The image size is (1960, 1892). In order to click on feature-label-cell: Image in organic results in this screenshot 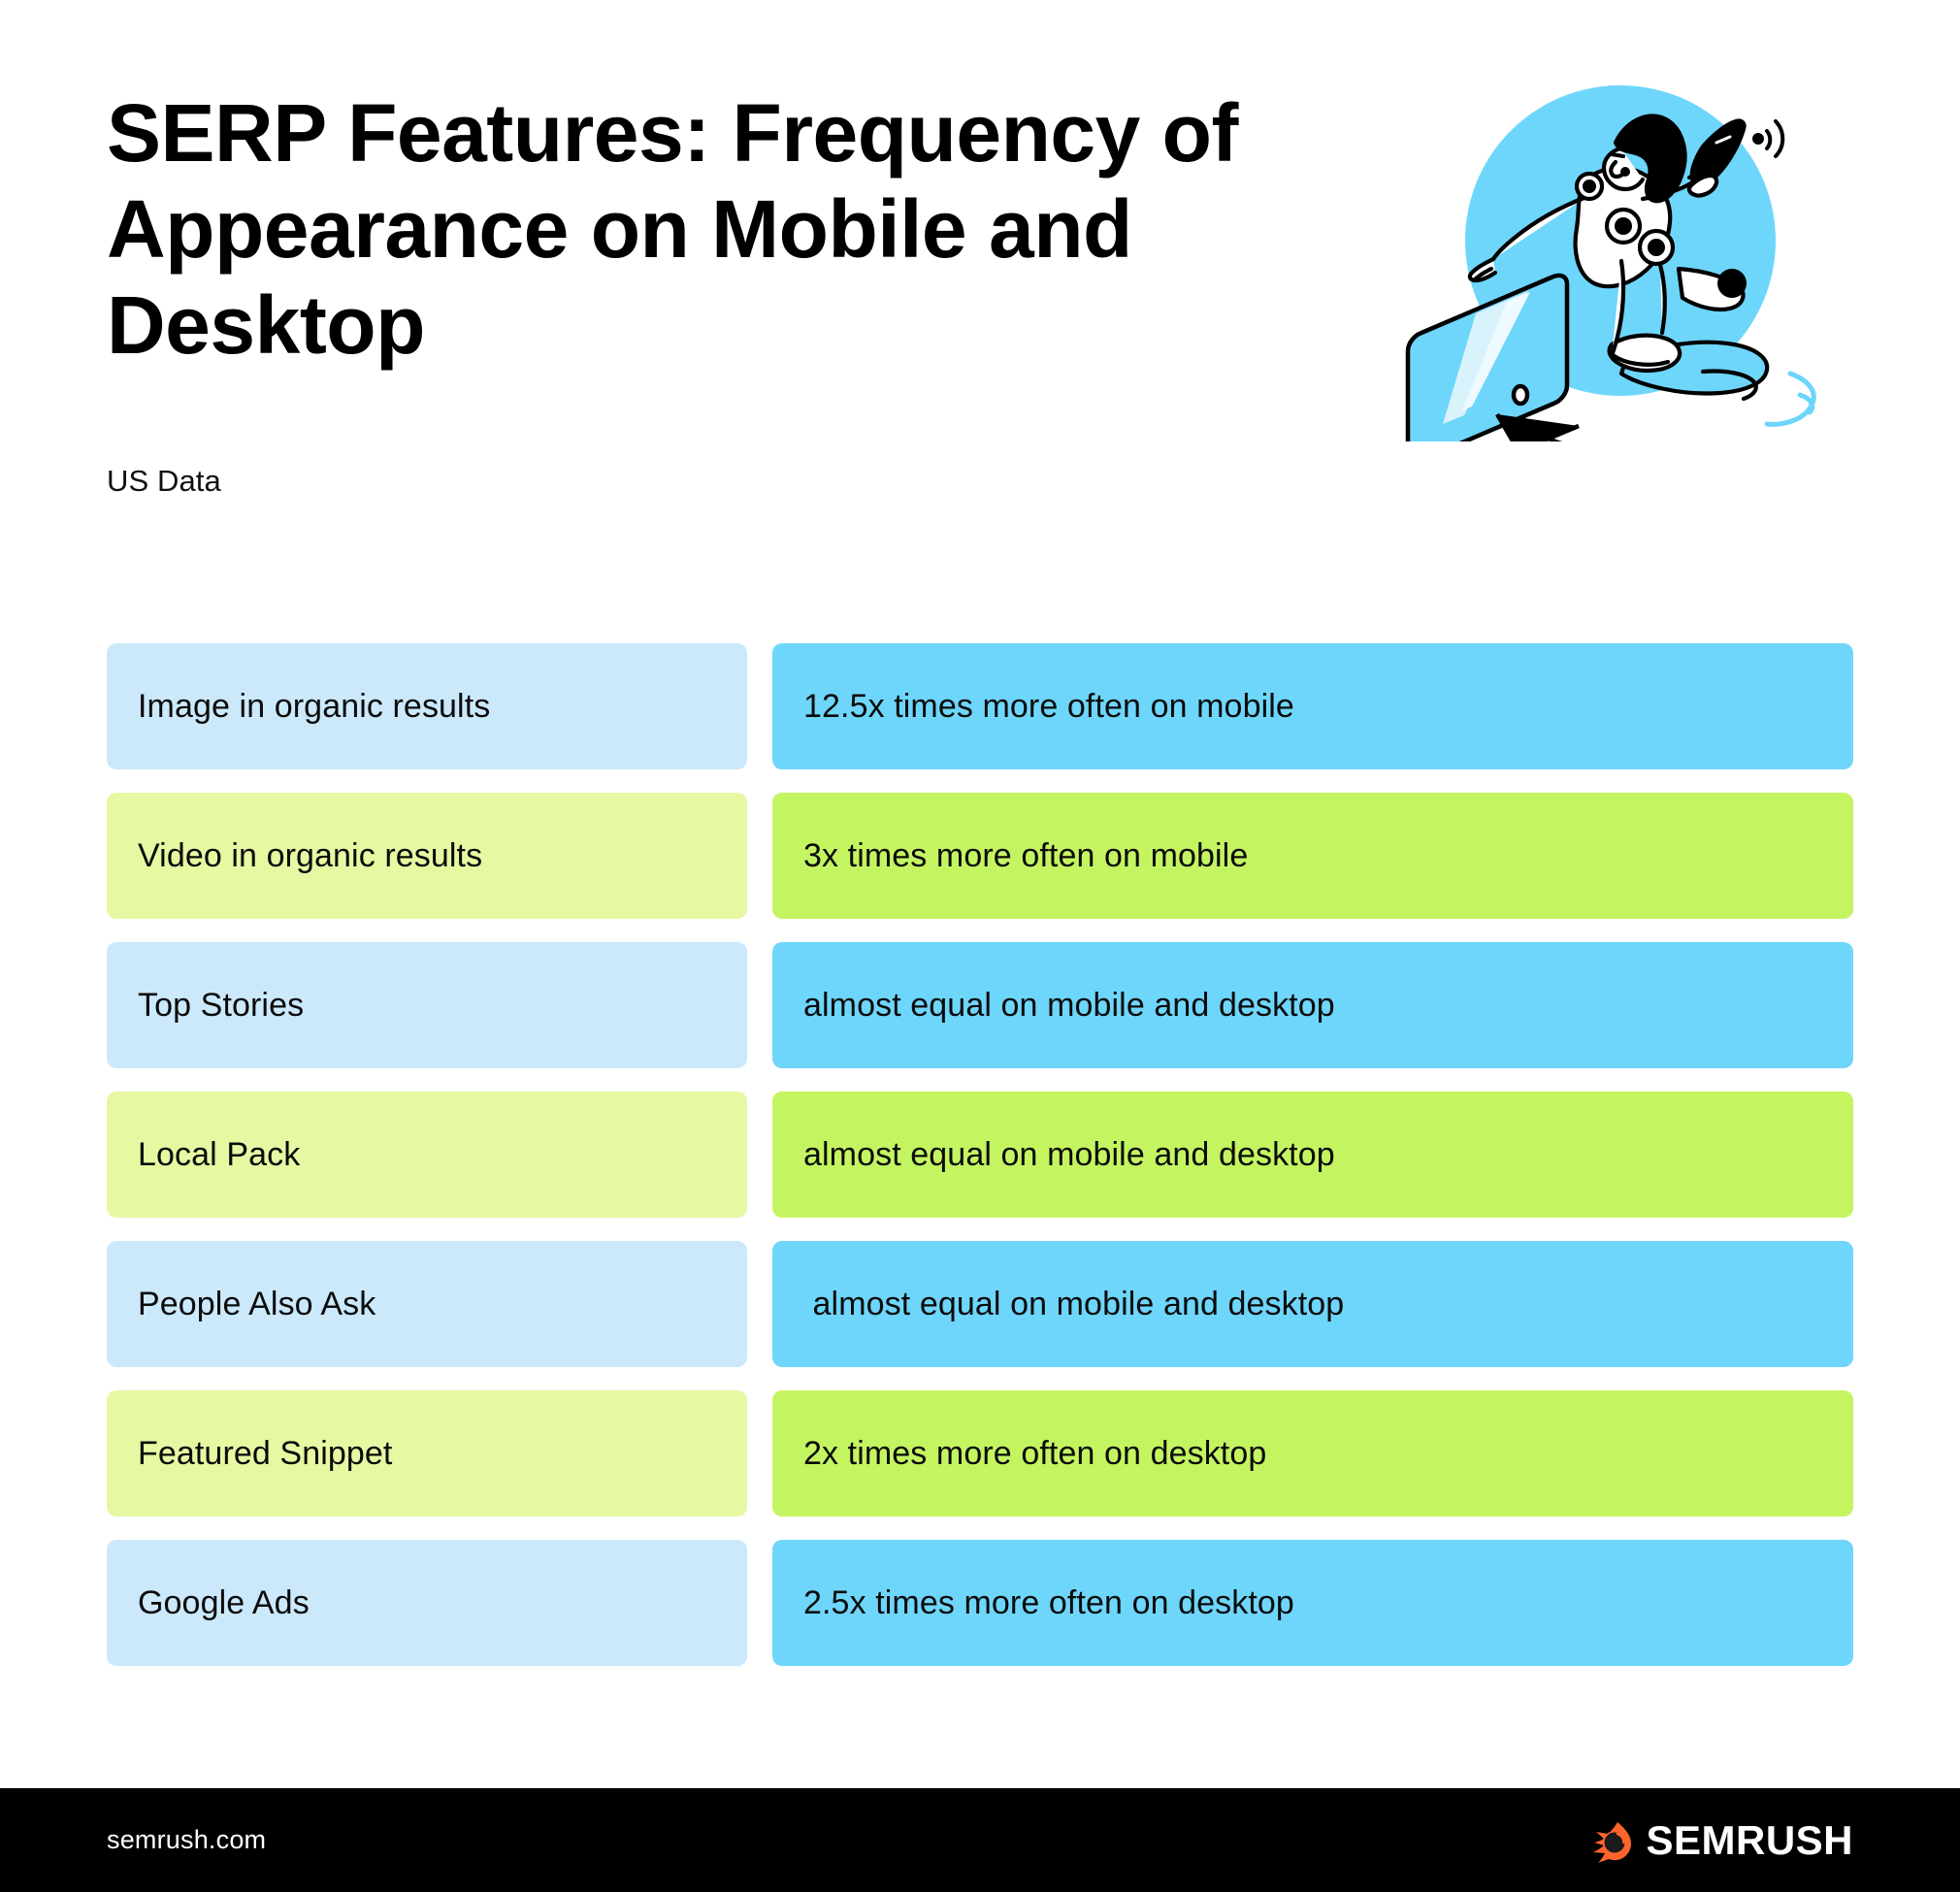, I will do `click(427, 706)`.